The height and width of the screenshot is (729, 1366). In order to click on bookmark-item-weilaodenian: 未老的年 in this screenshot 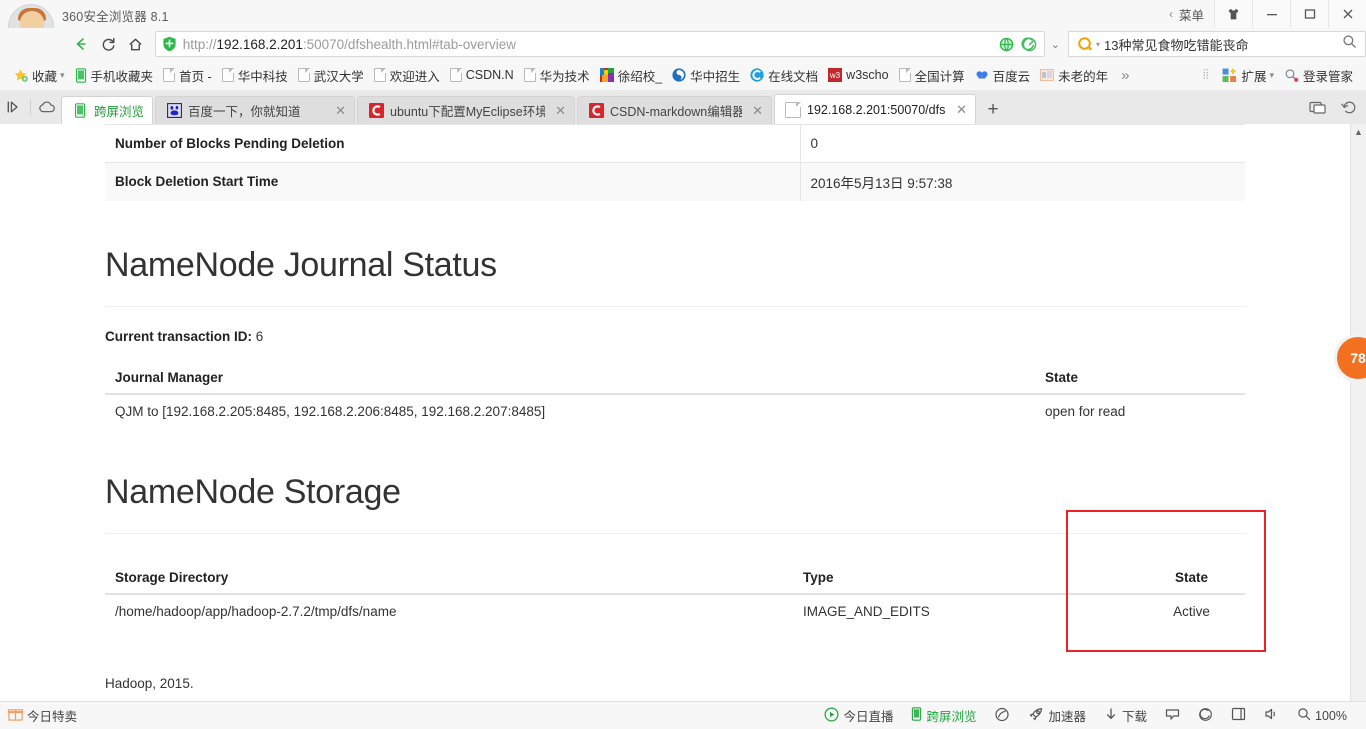, I will do `click(1074, 75)`.